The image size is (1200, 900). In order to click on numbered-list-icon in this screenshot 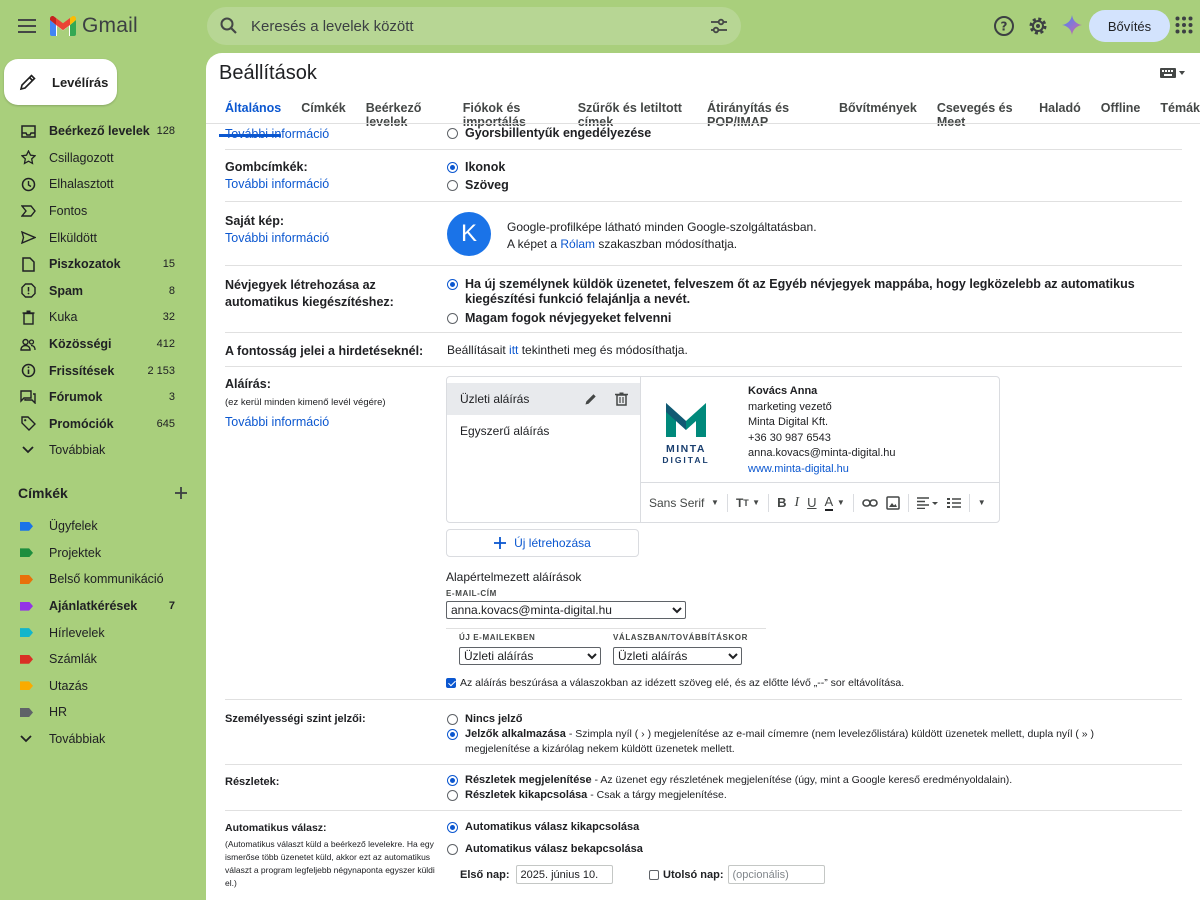, I will do `click(953, 503)`.